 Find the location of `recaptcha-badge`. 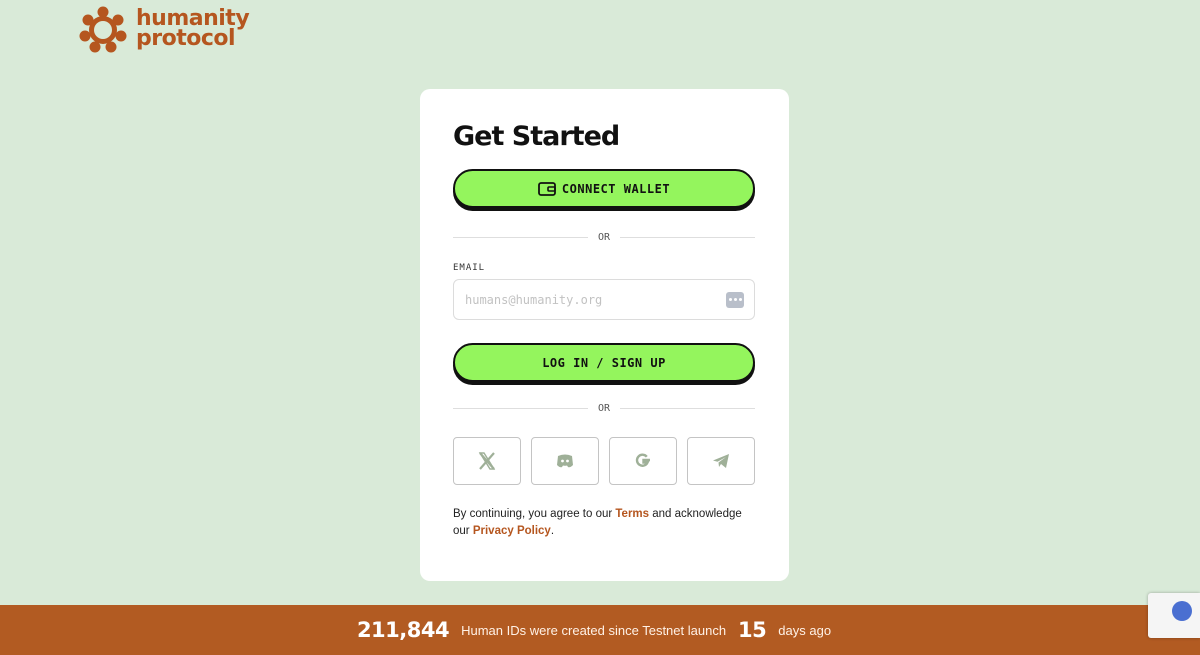

recaptcha-badge is located at coordinates (1174, 615).